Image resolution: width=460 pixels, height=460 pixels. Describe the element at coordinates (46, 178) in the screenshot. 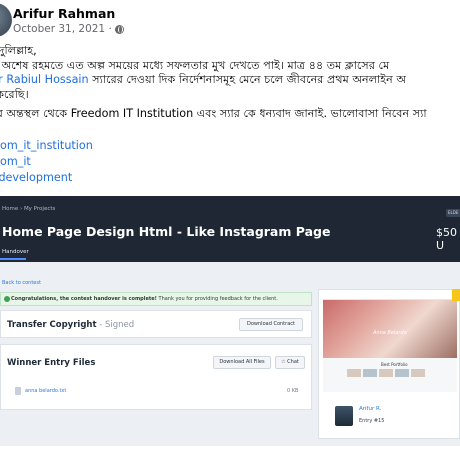

I see `hashtag-link: o_development` at that location.